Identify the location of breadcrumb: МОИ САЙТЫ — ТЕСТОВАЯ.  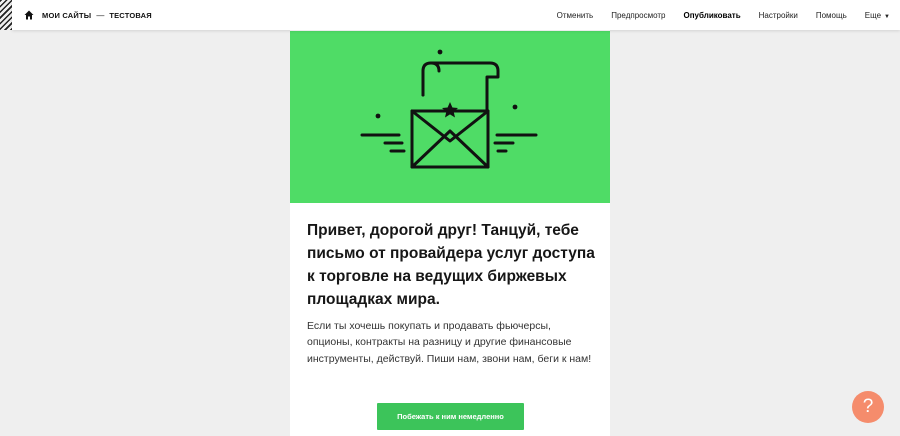
(88, 15).